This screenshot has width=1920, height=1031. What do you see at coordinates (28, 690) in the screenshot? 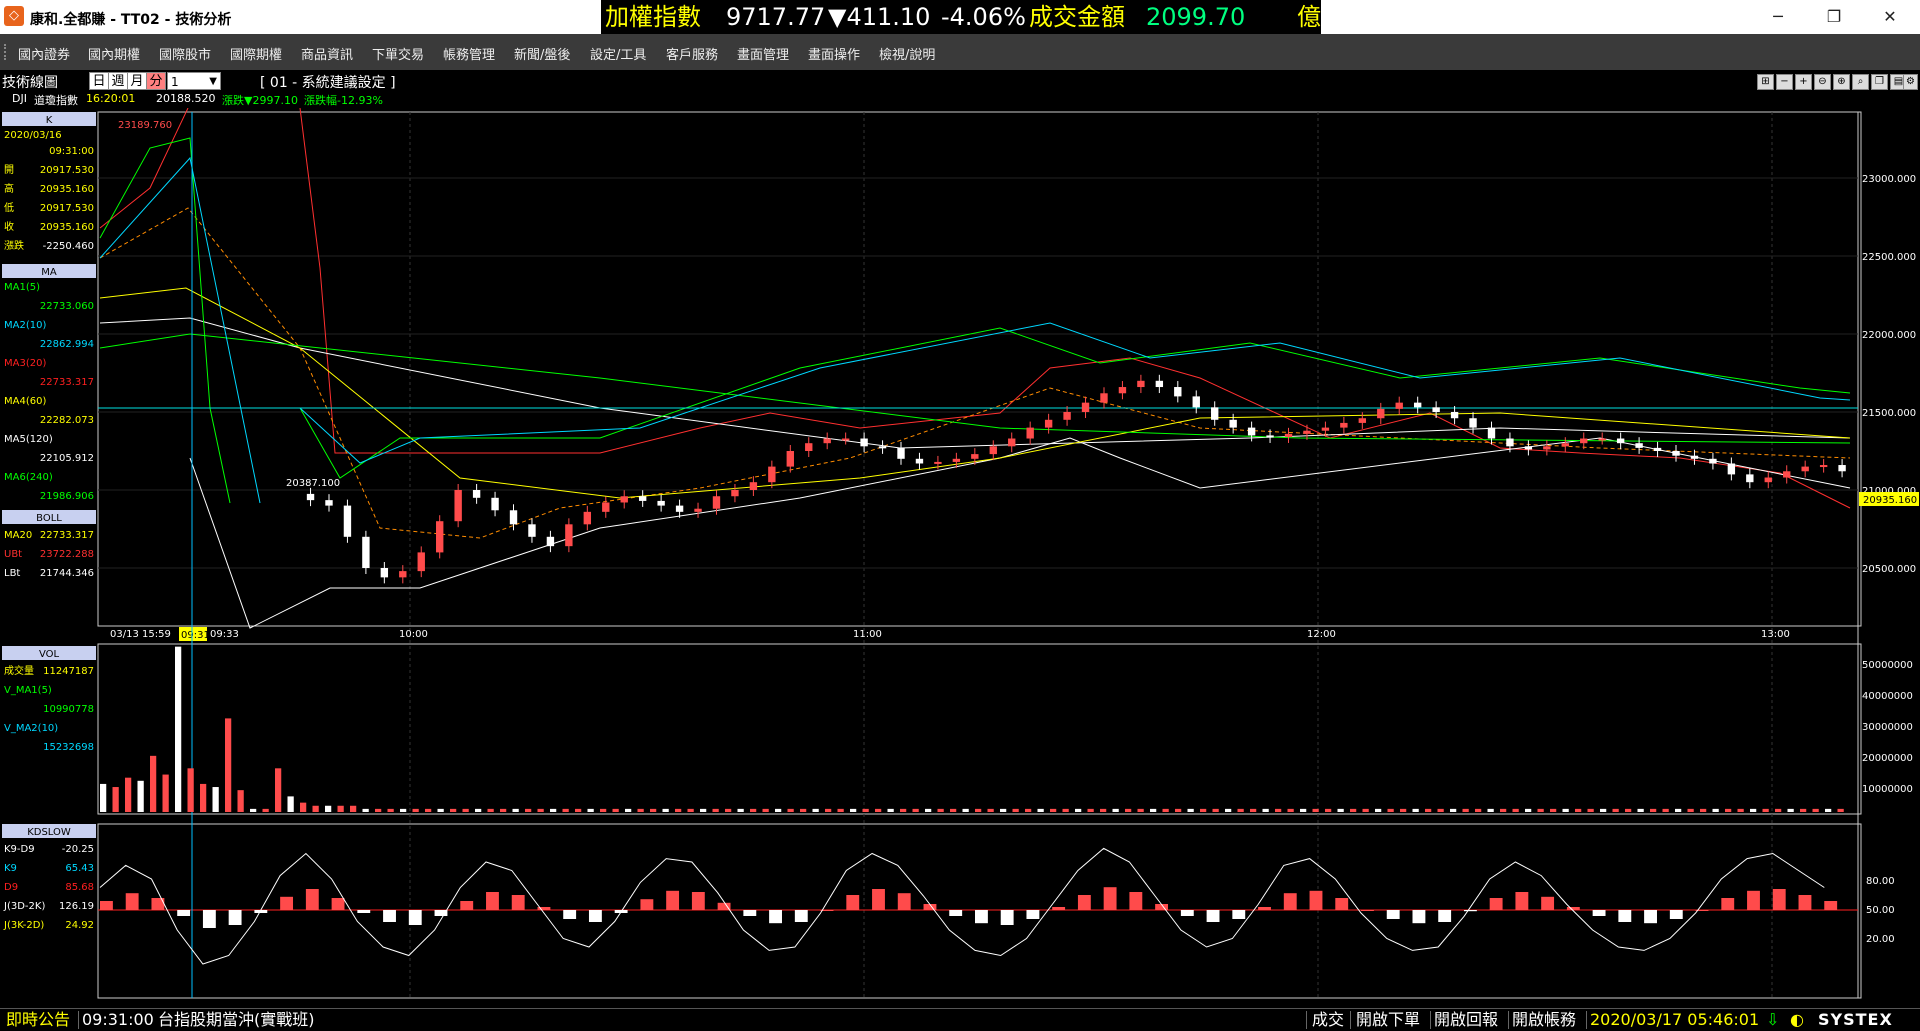
I see `vma1-label: V_MA1(5)` at bounding box center [28, 690].